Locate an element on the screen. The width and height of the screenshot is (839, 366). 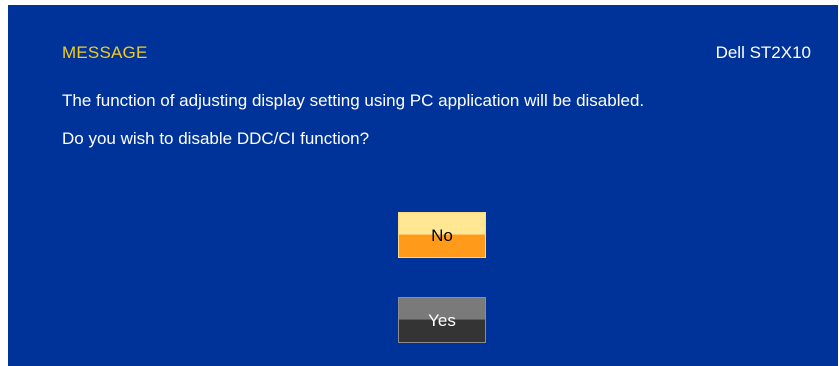
monitor-model-label: Dell ST2X10 is located at coordinates (763, 52).